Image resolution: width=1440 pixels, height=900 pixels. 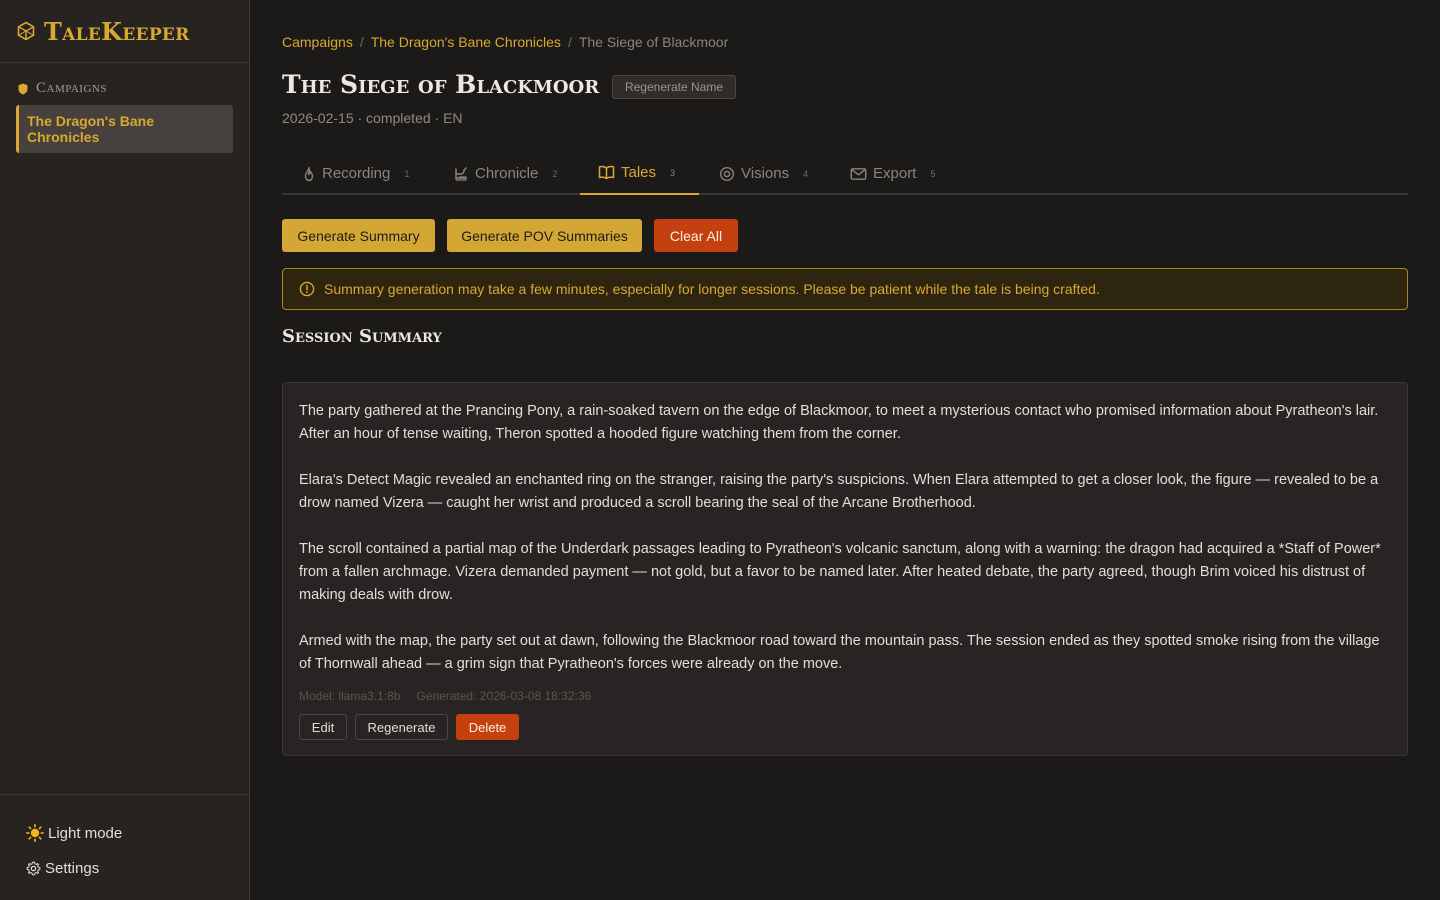 I want to click on breadcrumb-campaigns-link: Campaigns, so click(x=317, y=42).